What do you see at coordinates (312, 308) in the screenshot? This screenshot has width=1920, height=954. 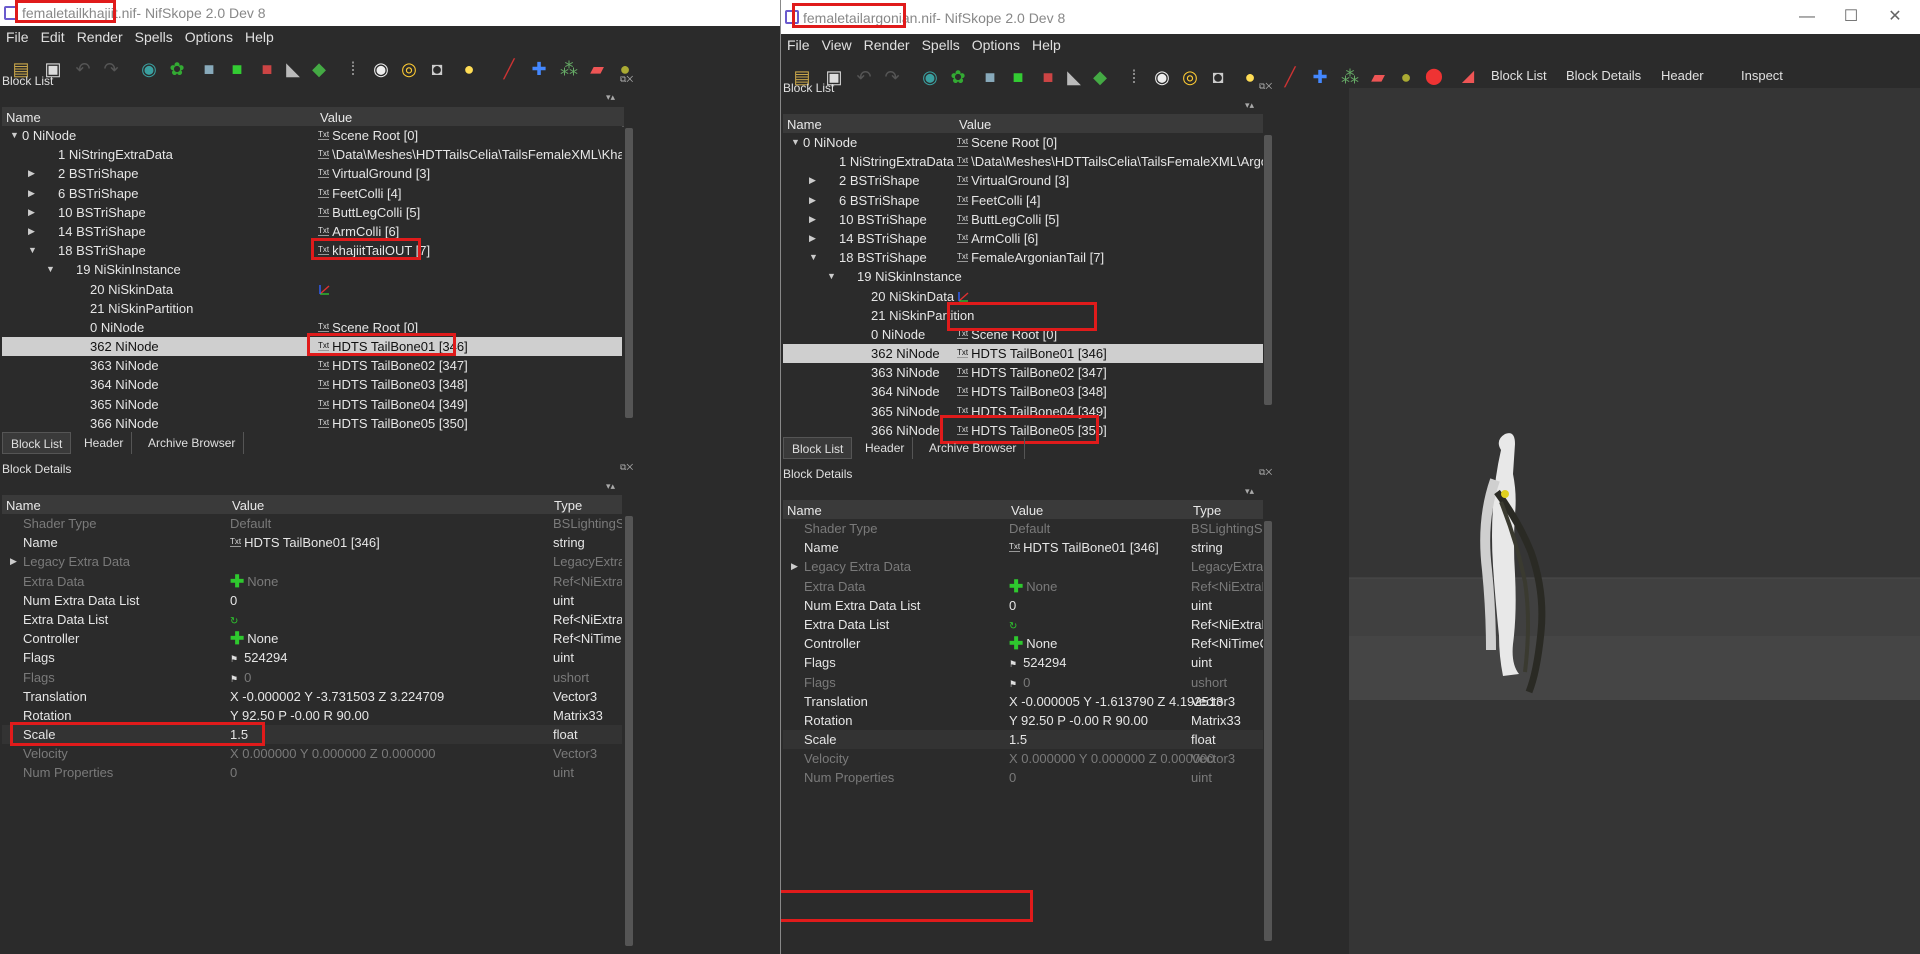 I see `tree-row: 21 NiSkinPartition` at bounding box center [312, 308].